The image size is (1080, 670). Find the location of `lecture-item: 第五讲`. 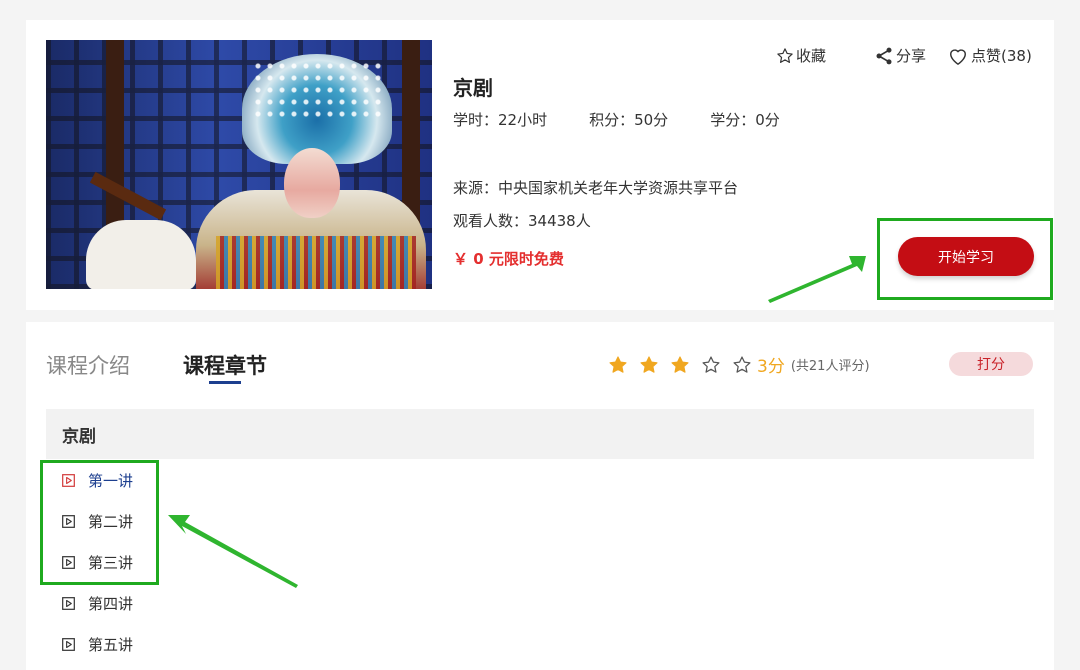

lecture-item: 第五讲 is located at coordinates (97, 644).